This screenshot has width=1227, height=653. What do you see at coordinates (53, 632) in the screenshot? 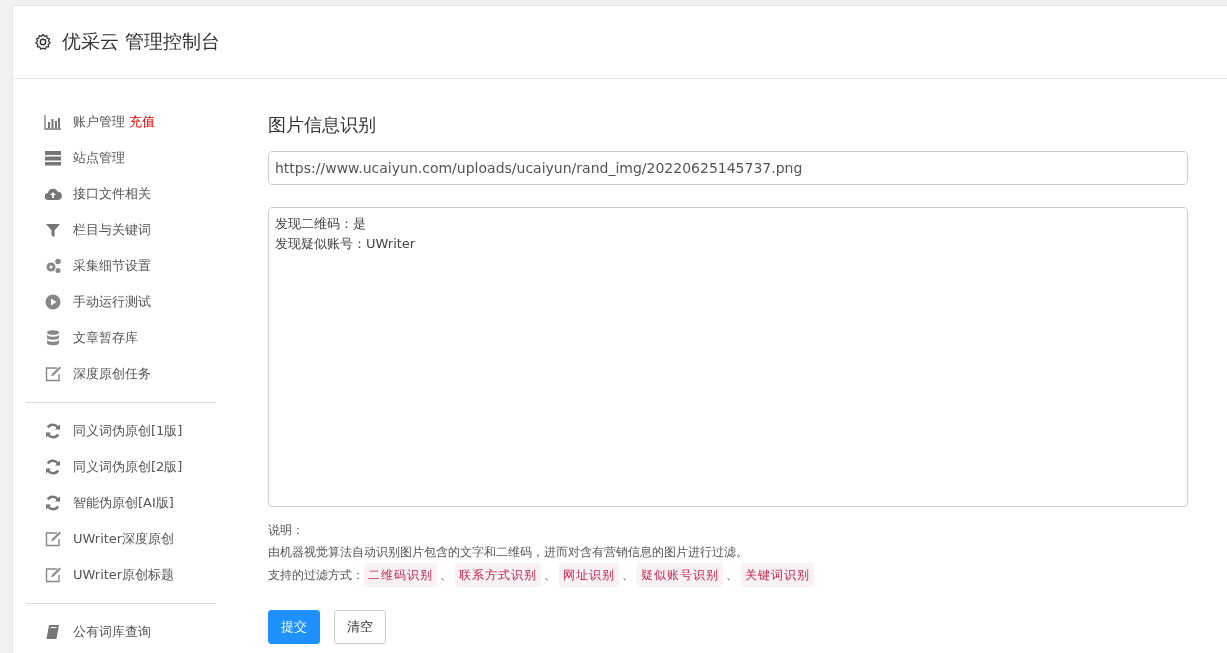
I see `book-icon` at bounding box center [53, 632].